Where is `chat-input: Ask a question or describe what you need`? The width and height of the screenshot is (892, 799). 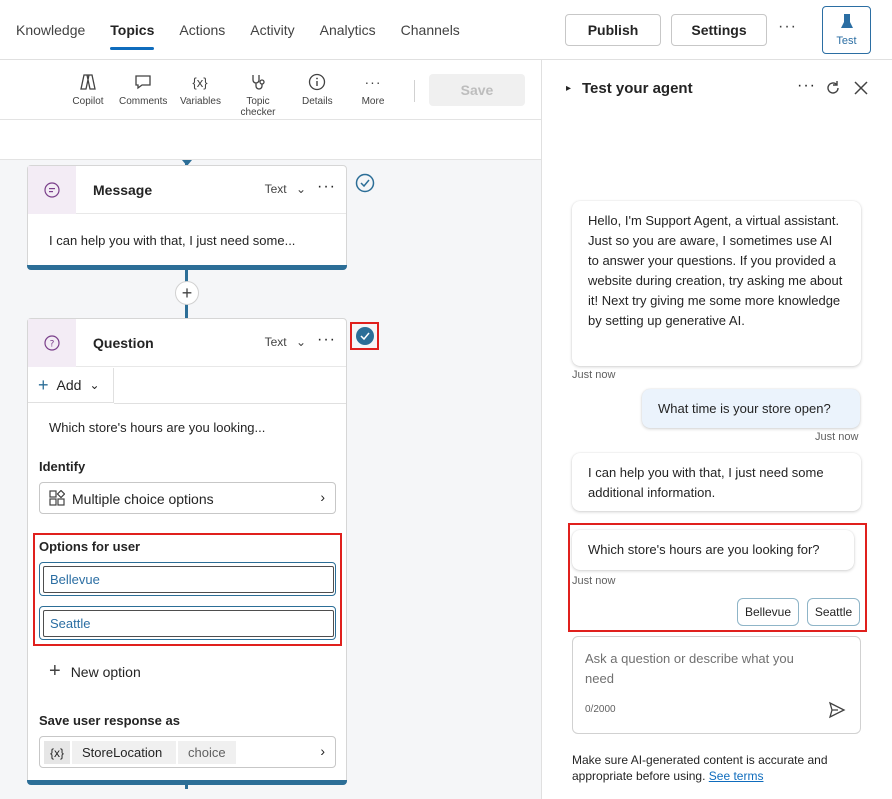 chat-input: Ask a question or describe what you need is located at coordinates (705, 669).